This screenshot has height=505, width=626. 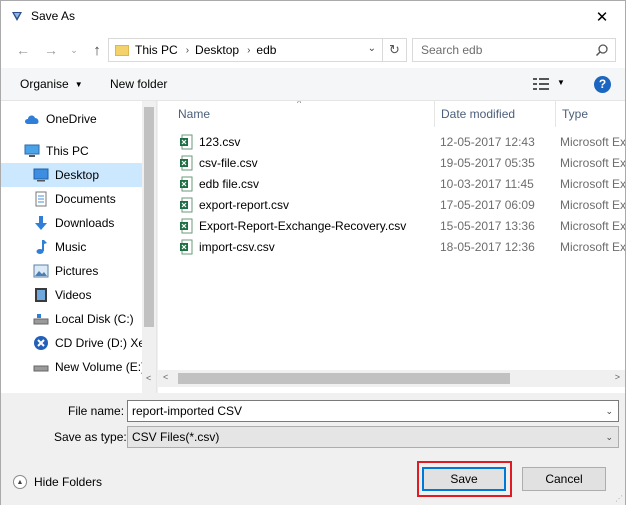 What do you see at coordinates (67, 151) in the screenshot?
I see `sidebar-item-label: This PC` at bounding box center [67, 151].